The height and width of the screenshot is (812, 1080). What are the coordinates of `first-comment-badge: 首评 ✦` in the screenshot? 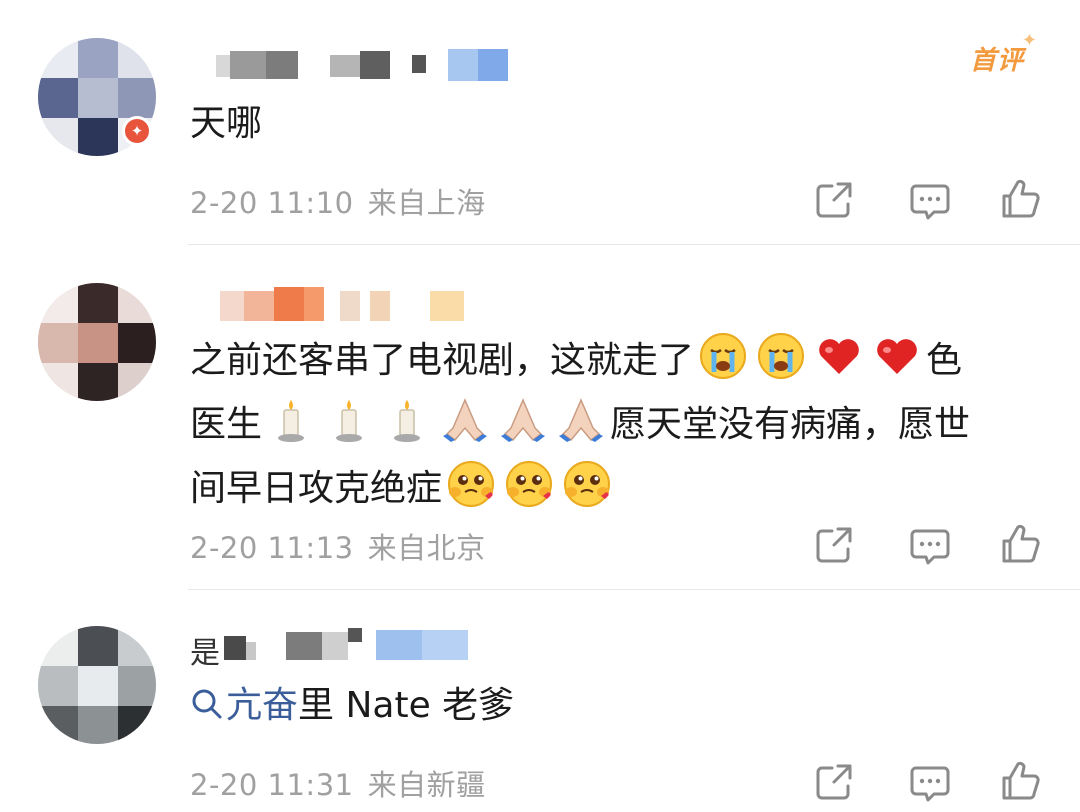 It's located at (1003, 53).